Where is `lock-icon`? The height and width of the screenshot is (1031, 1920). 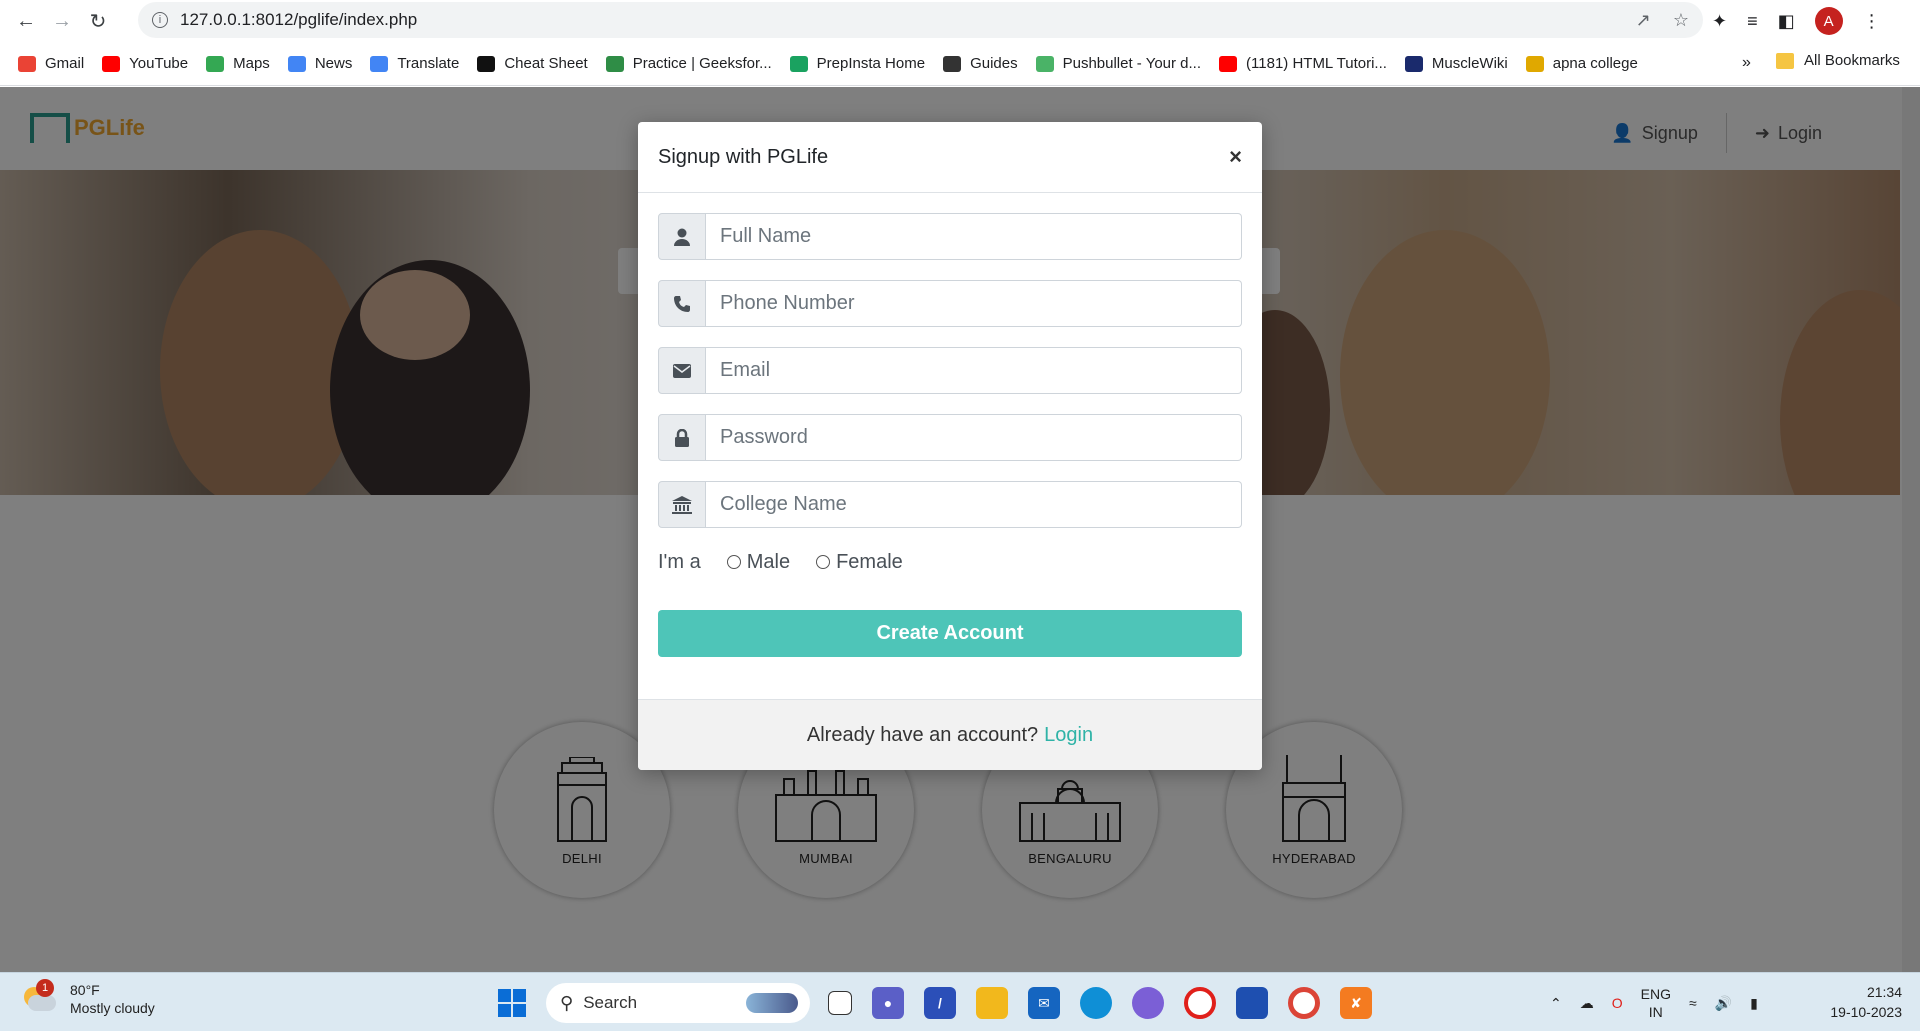 lock-icon is located at coordinates (682, 437).